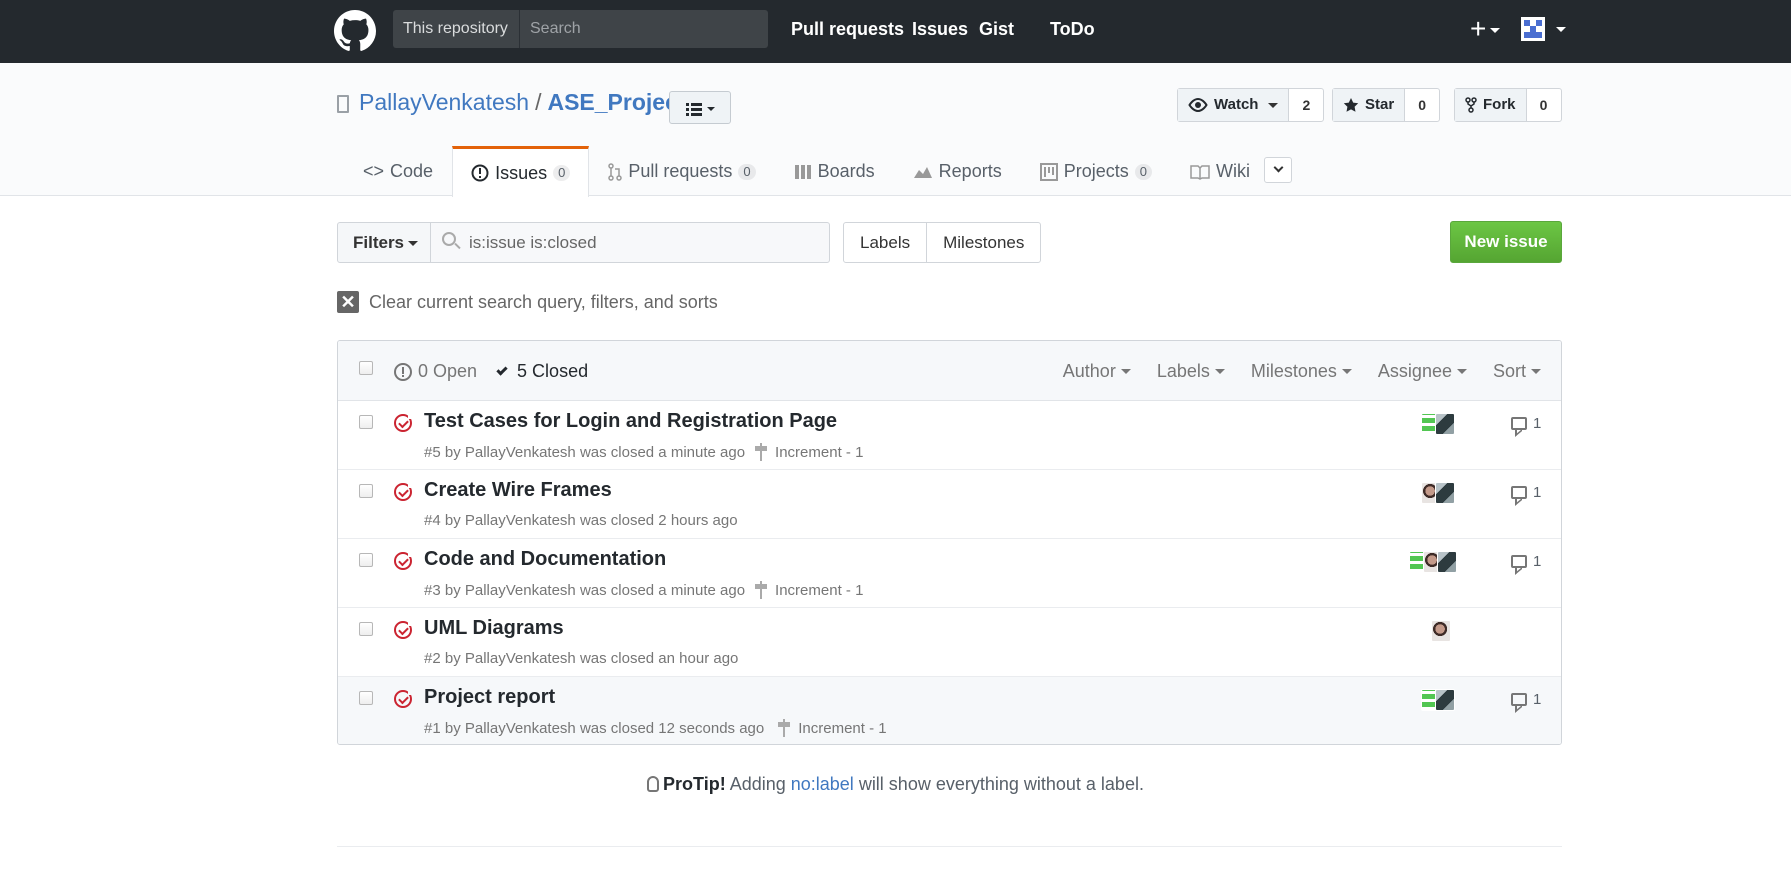 The width and height of the screenshot is (1791, 890). I want to click on tab-projects: Projects 0, so click(1096, 171).